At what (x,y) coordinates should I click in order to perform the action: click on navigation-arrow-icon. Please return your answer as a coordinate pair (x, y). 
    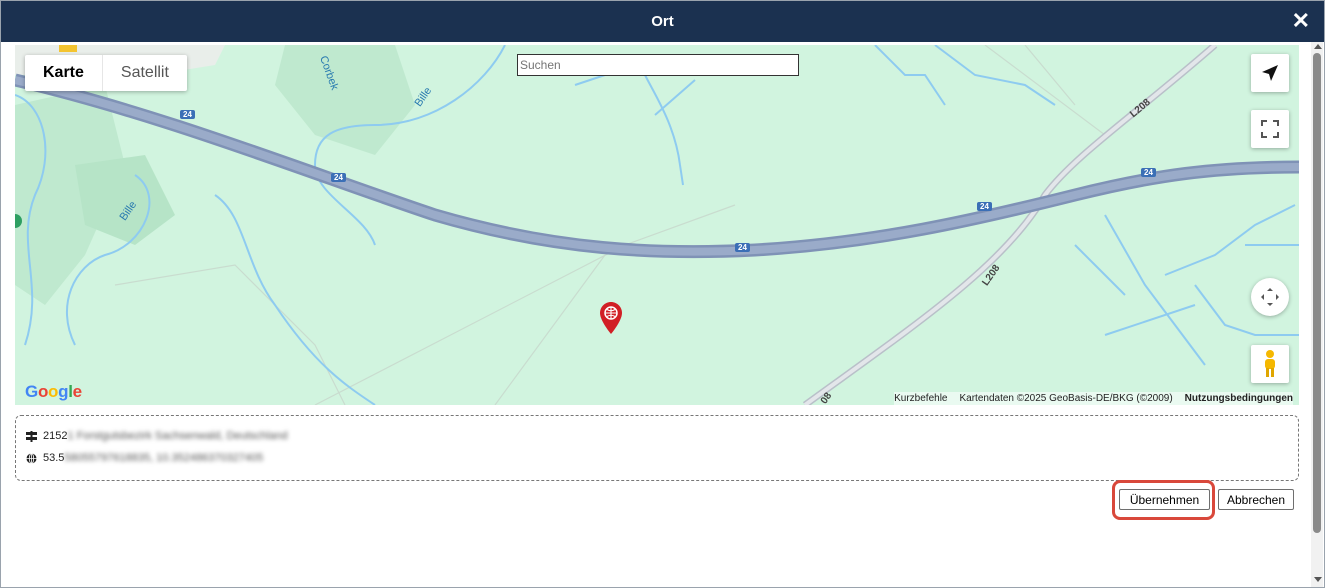
    Looking at the image, I should click on (1270, 73).